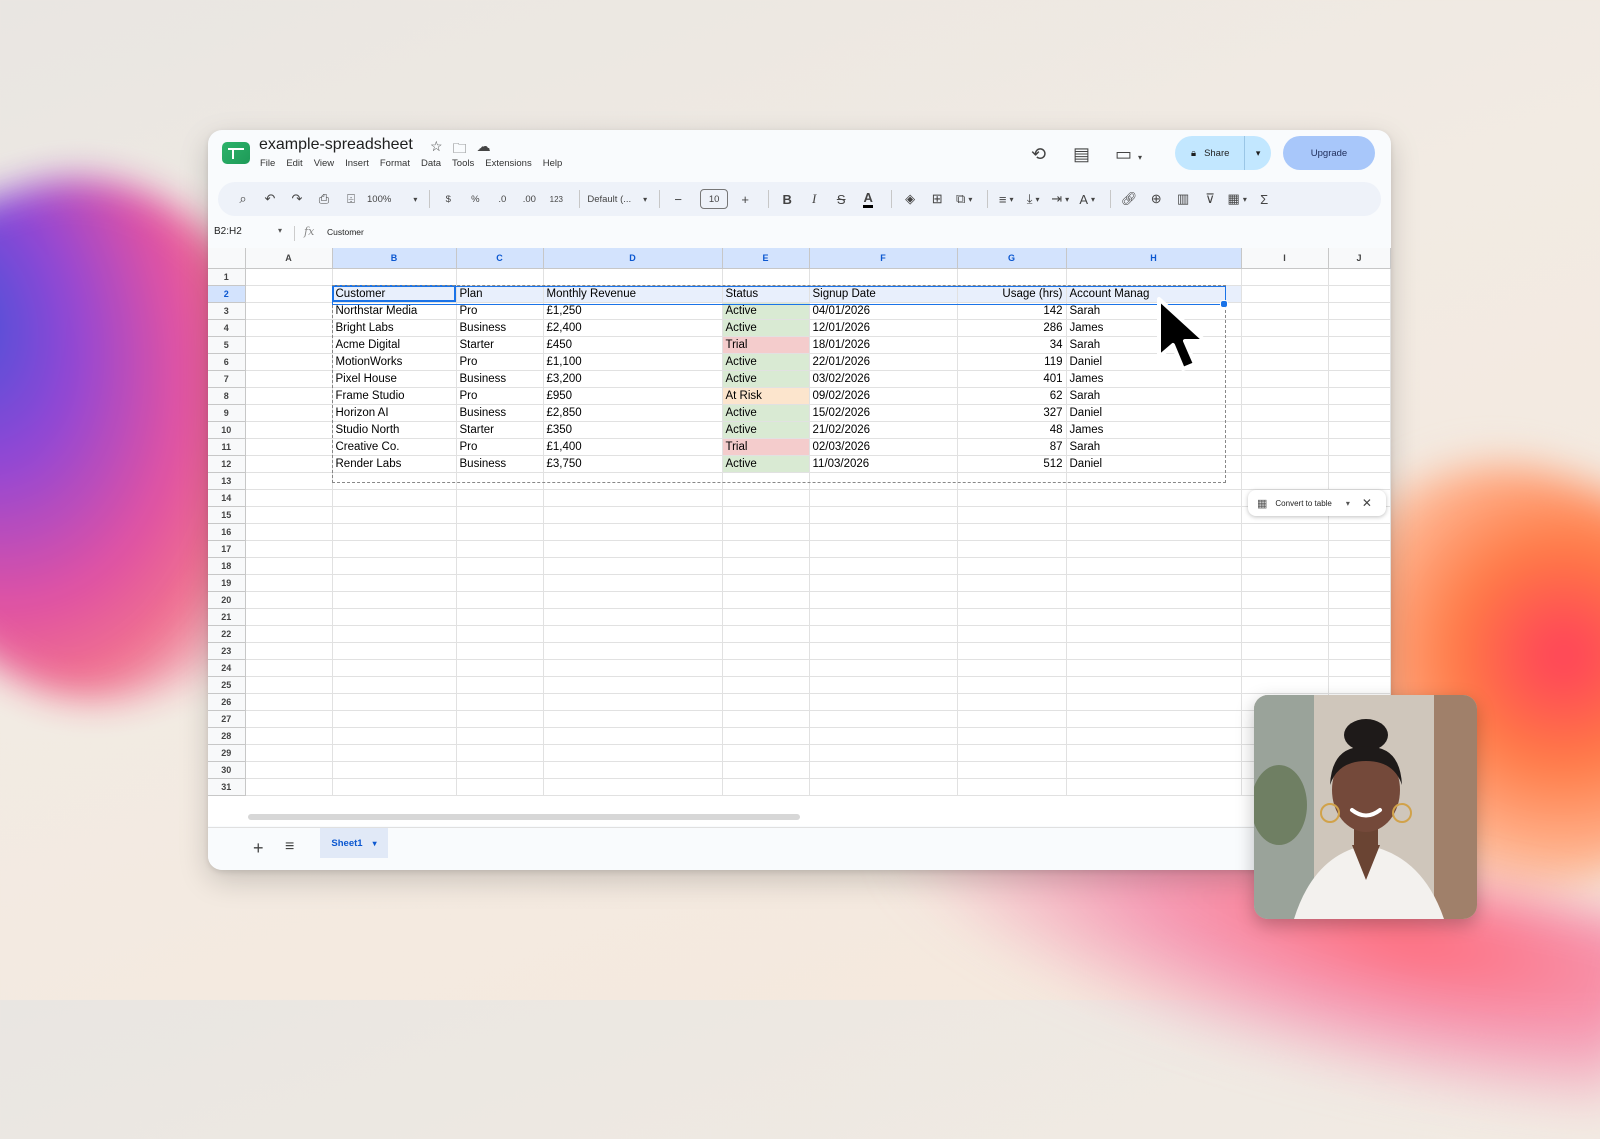  I want to click on increase-decimal-button: .00, so click(529, 199).